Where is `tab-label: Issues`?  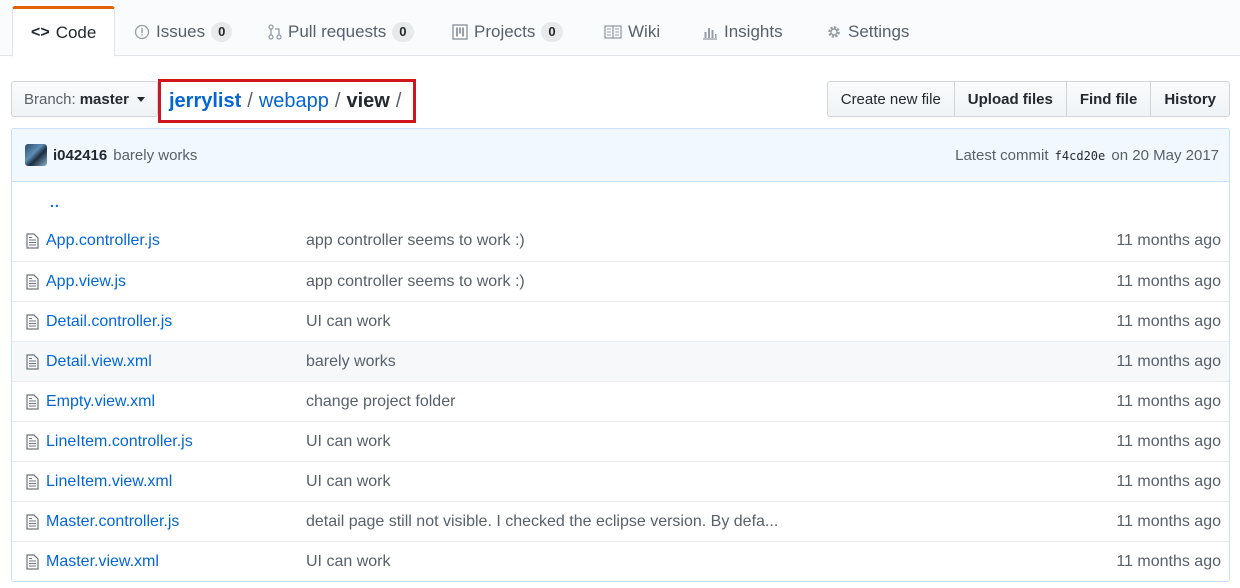 tab-label: Issues is located at coordinates (181, 31).